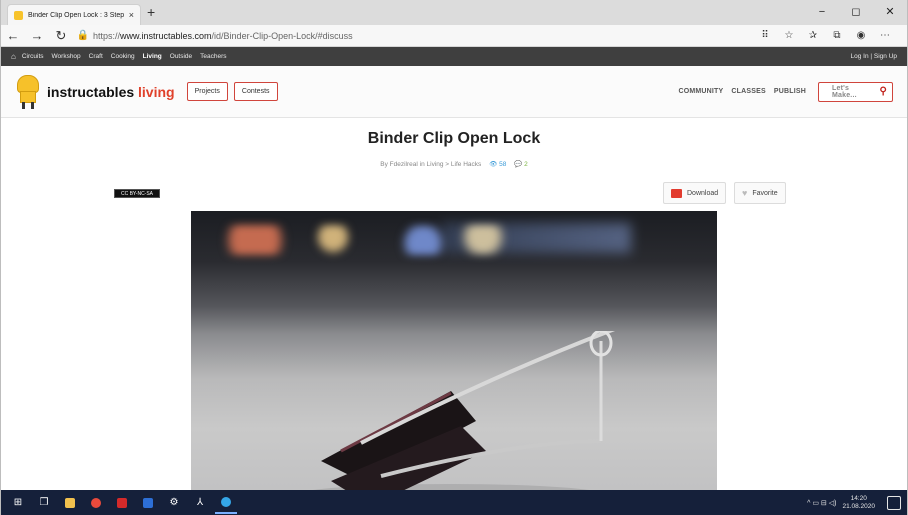 The height and width of the screenshot is (515, 908). I want to click on app-blue-button, so click(148, 503).